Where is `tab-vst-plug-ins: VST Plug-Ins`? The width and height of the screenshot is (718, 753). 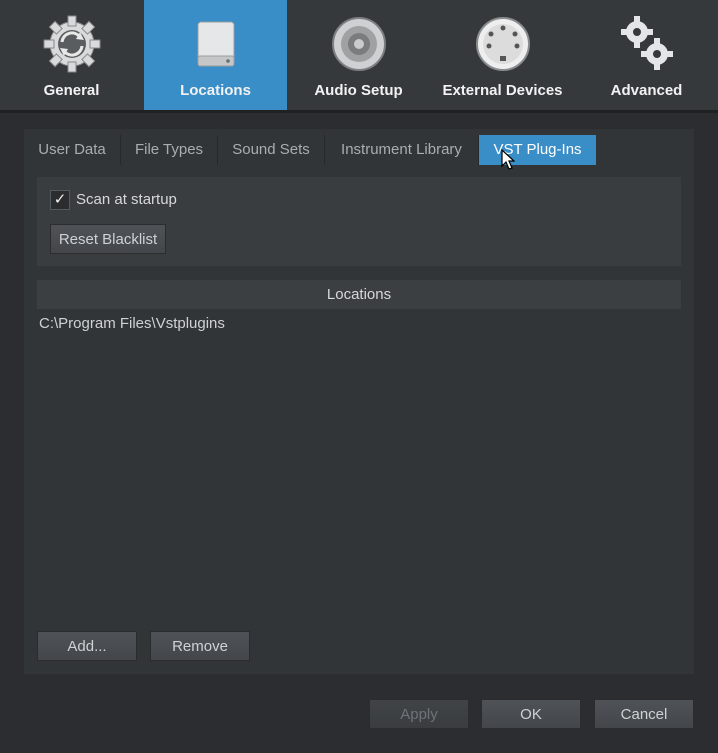
tab-vst-plug-ins: VST Plug-Ins is located at coordinates (537, 150).